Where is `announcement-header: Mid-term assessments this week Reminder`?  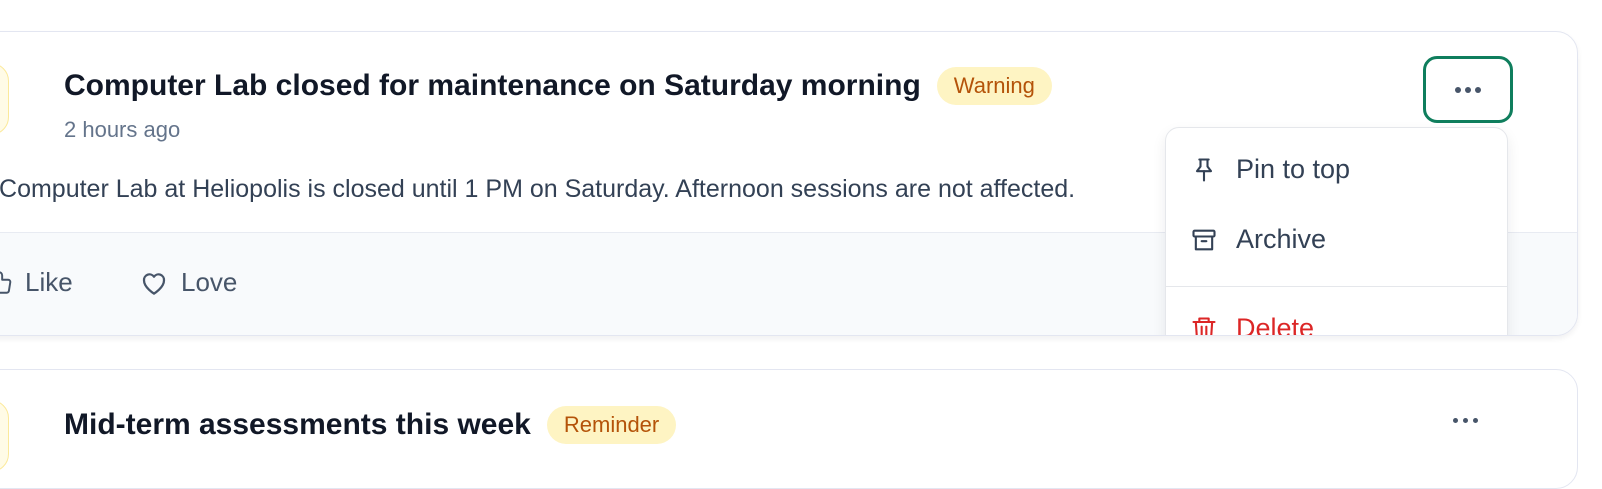 announcement-header: Mid-term assessments this week Reminder is located at coordinates (370, 425).